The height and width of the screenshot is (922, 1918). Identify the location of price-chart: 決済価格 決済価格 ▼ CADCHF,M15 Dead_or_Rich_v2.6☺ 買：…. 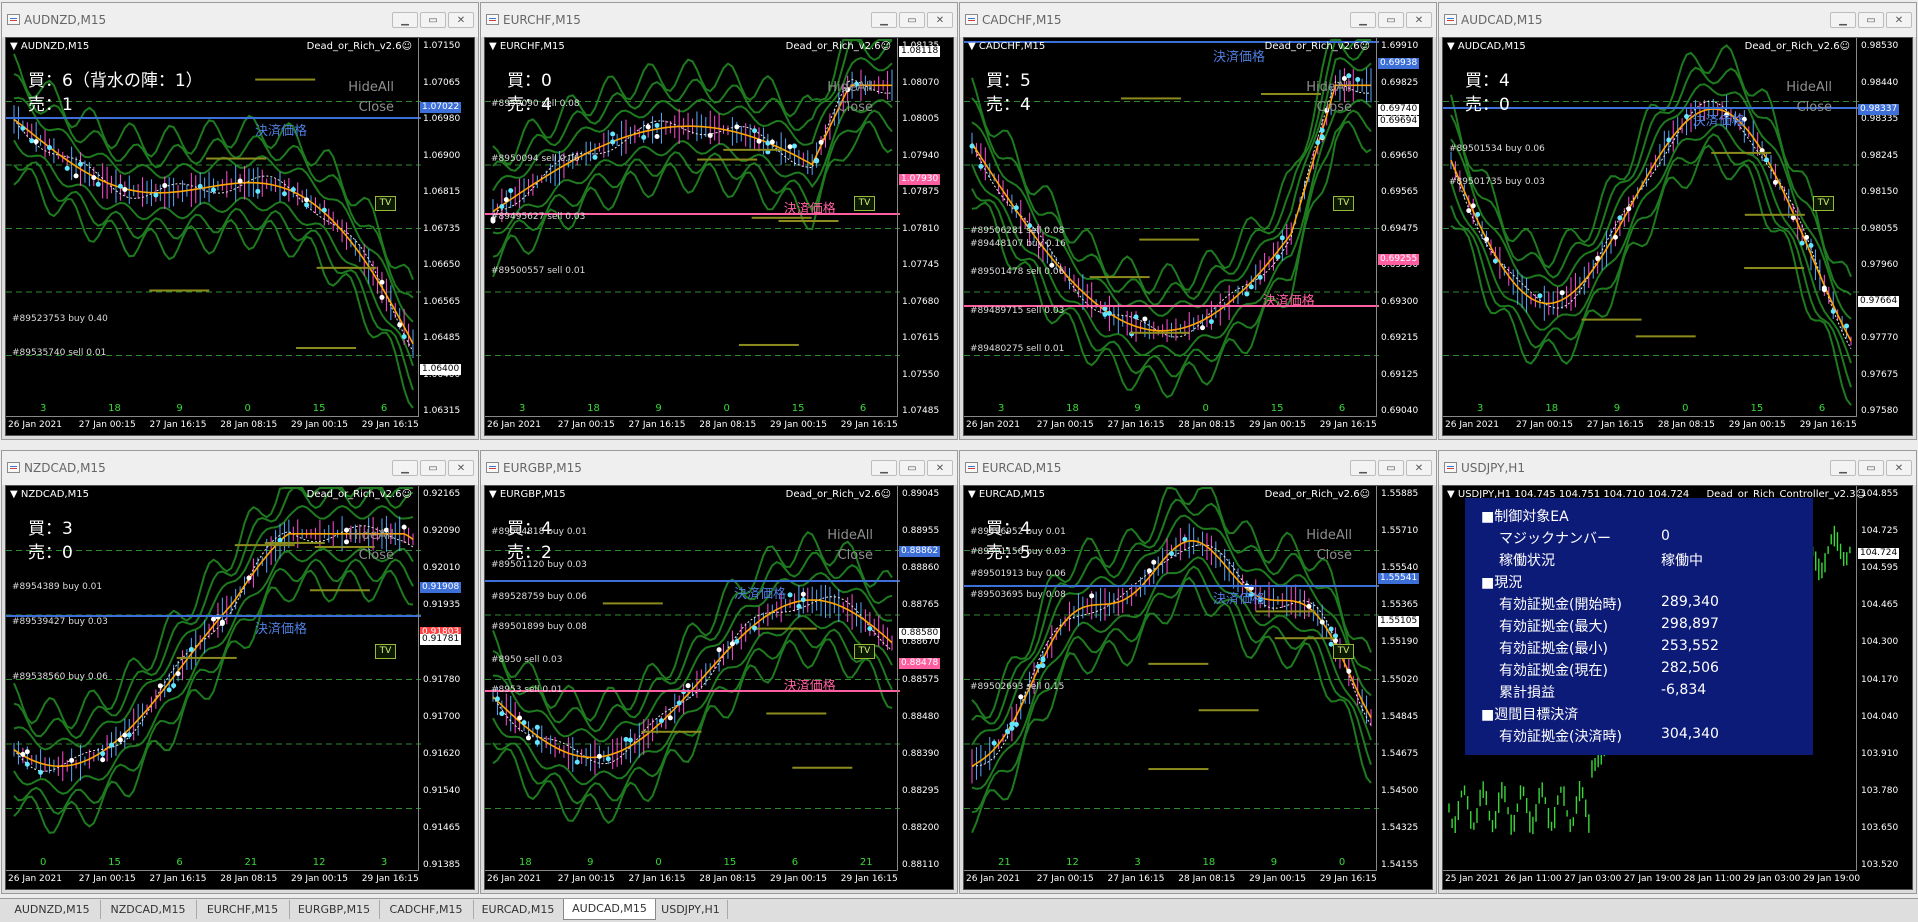
(1198, 236).